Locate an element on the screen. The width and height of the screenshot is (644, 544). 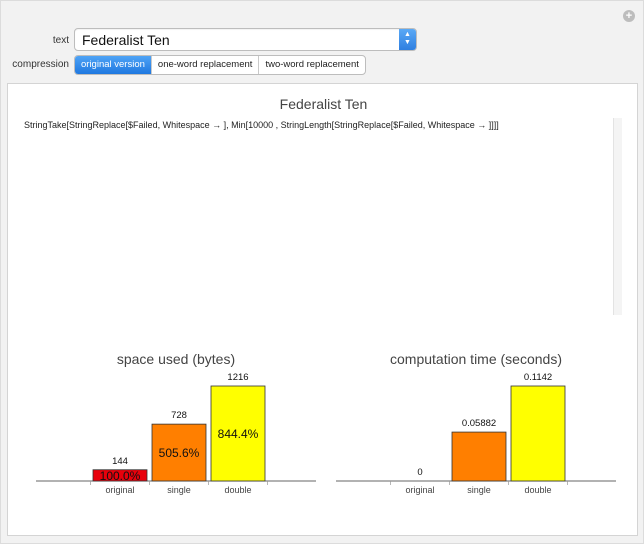
chart-title: space used (bytes) is located at coordinates (176, 359).